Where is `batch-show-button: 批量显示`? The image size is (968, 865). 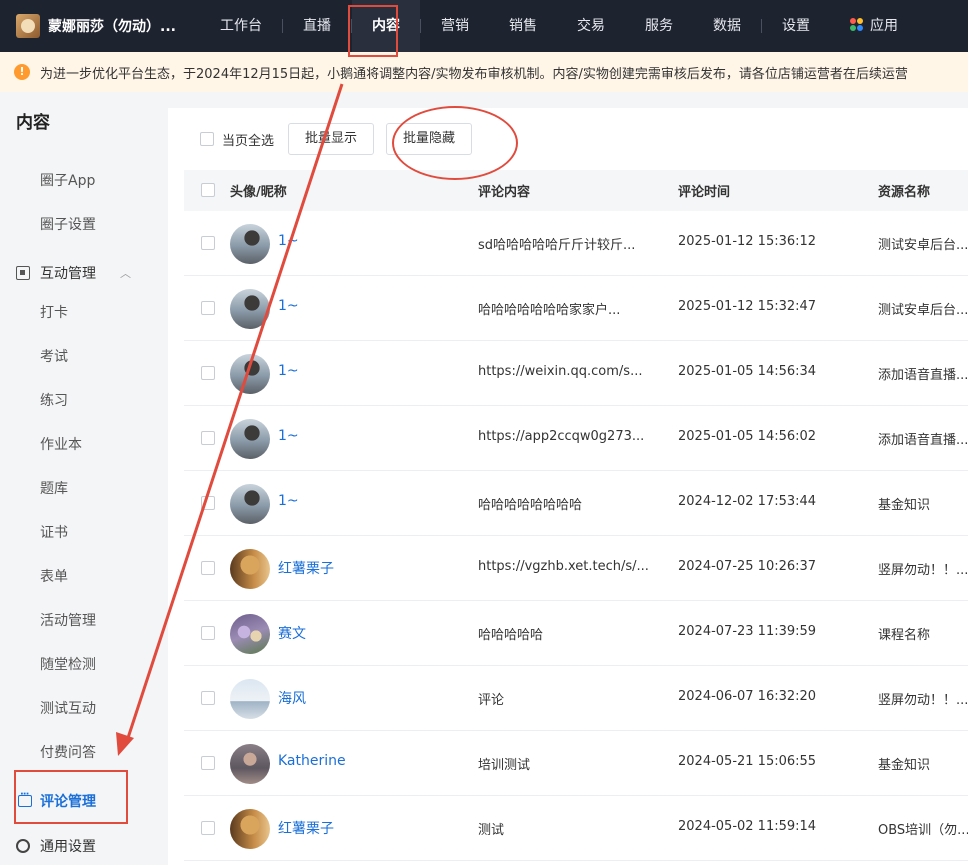 batch-show-button: 批量显示 is located at coordinates (331, 139).